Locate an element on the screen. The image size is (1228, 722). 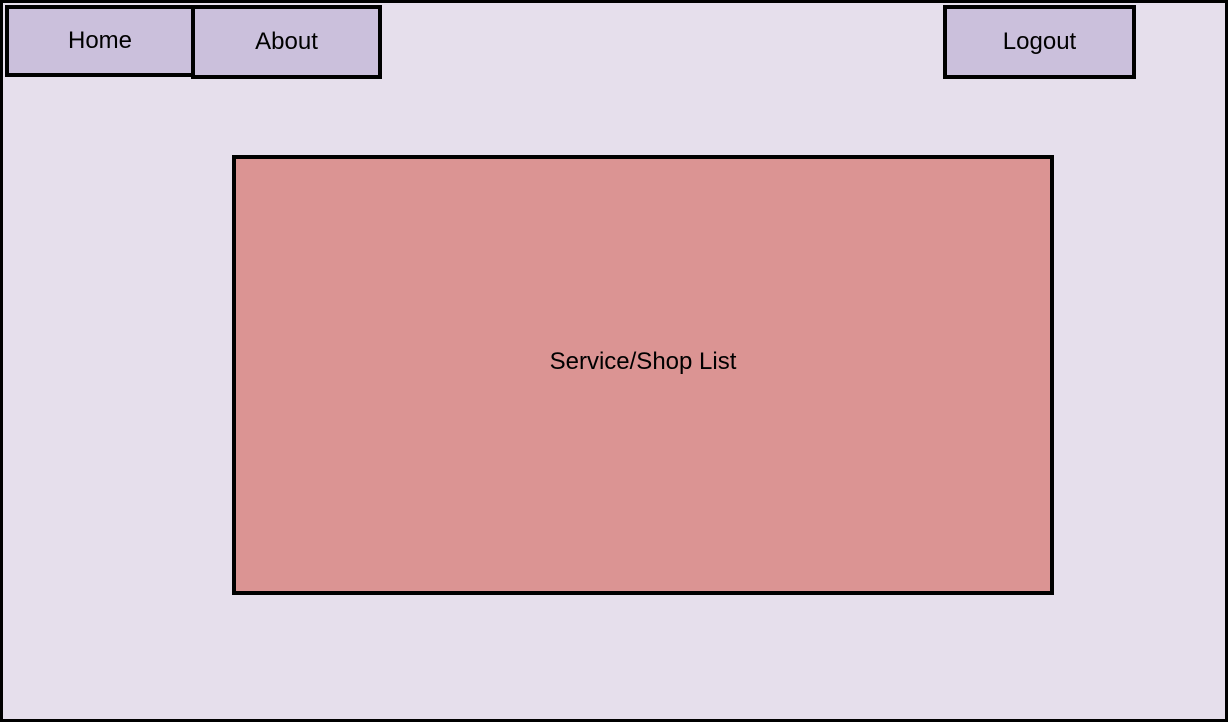
about-button-label: About is located at coordinates (286, 41).